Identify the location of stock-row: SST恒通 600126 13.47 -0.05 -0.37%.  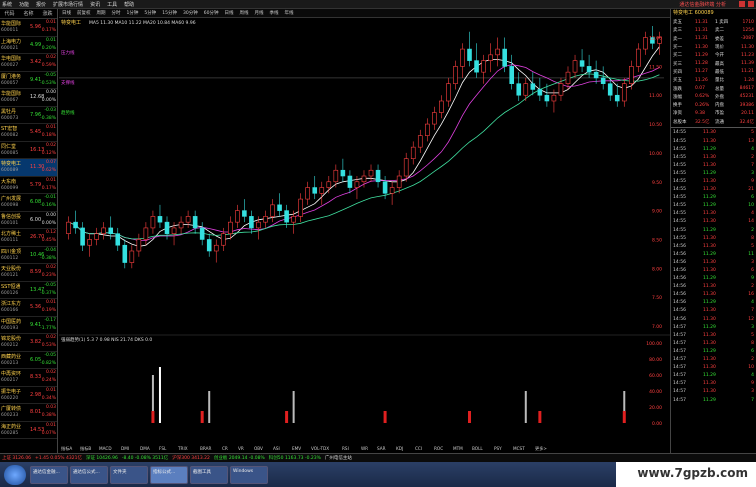
(28, 290).